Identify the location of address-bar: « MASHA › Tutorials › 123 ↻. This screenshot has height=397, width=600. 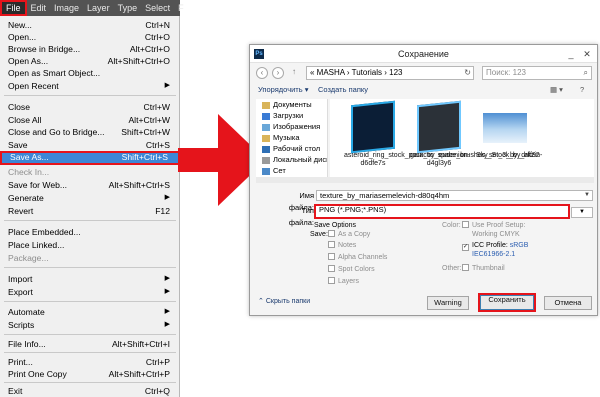
(390, 73).